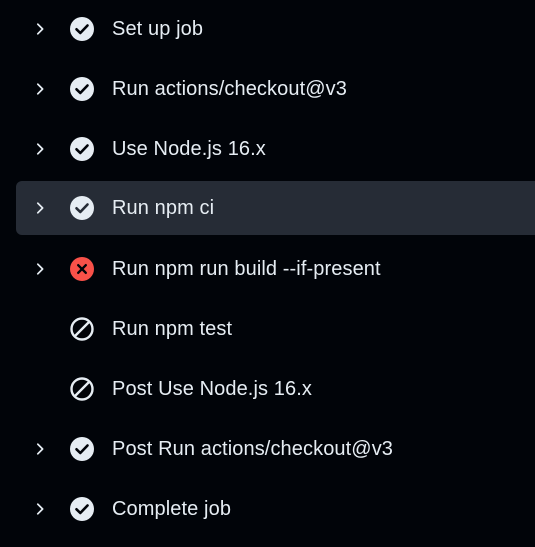 Image resolution: width=535 pixels, height=547 pixels. What do you see at coordinates (246, 269) in the screenshot?
I see `step-label: Run npm run build --if-present` at bounding box center [246, 269].